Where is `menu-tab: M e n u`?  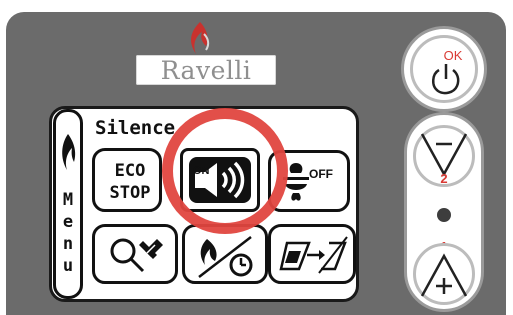 menu-tab: M e n u is located at coordinates (68, 204).